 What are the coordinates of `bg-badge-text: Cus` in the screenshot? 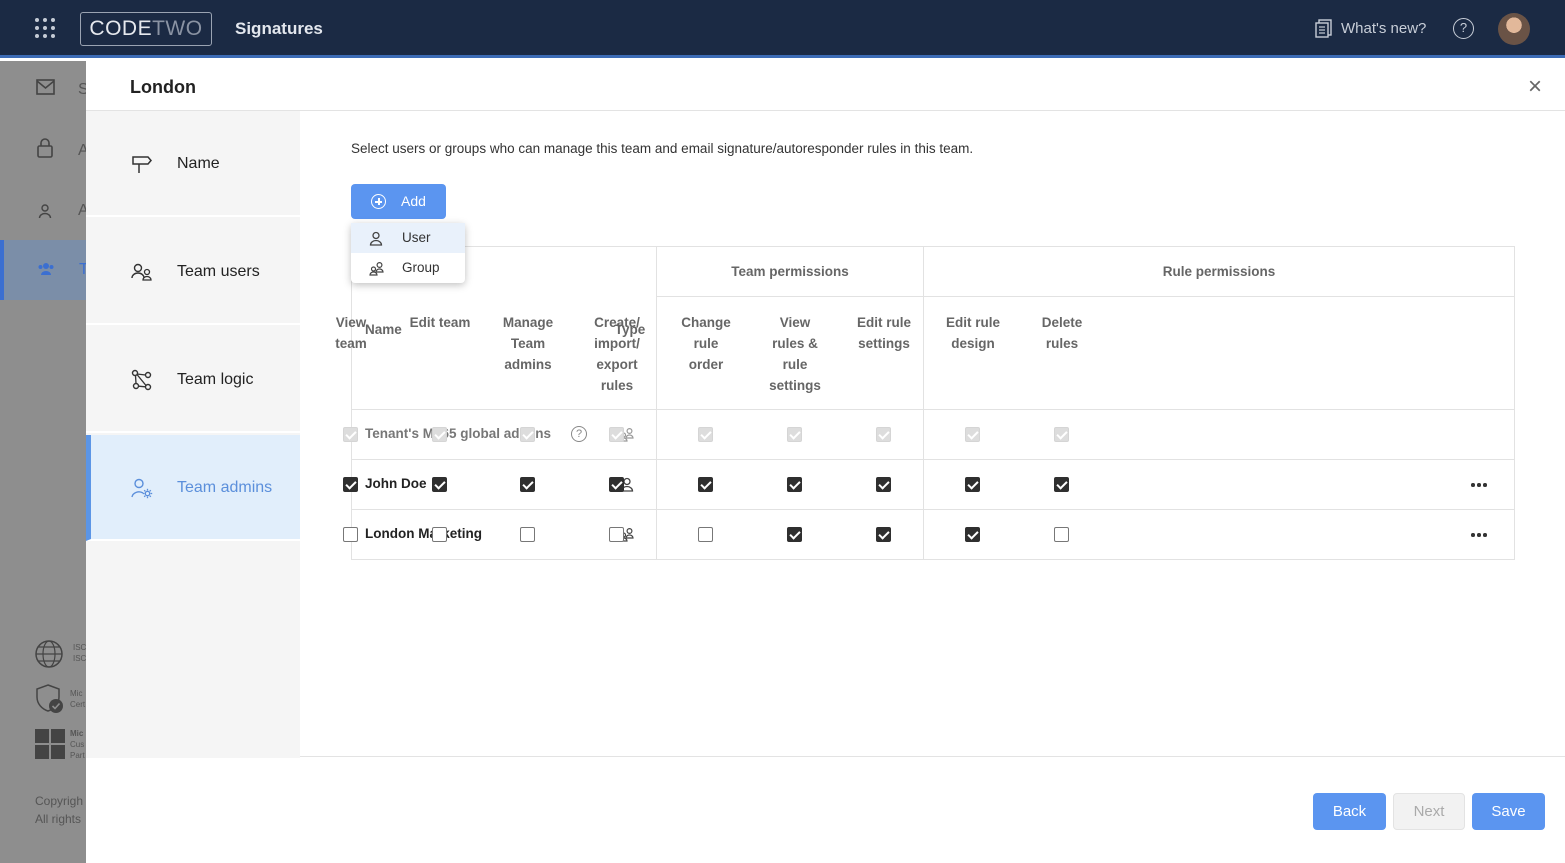 It's located at (77, 744).